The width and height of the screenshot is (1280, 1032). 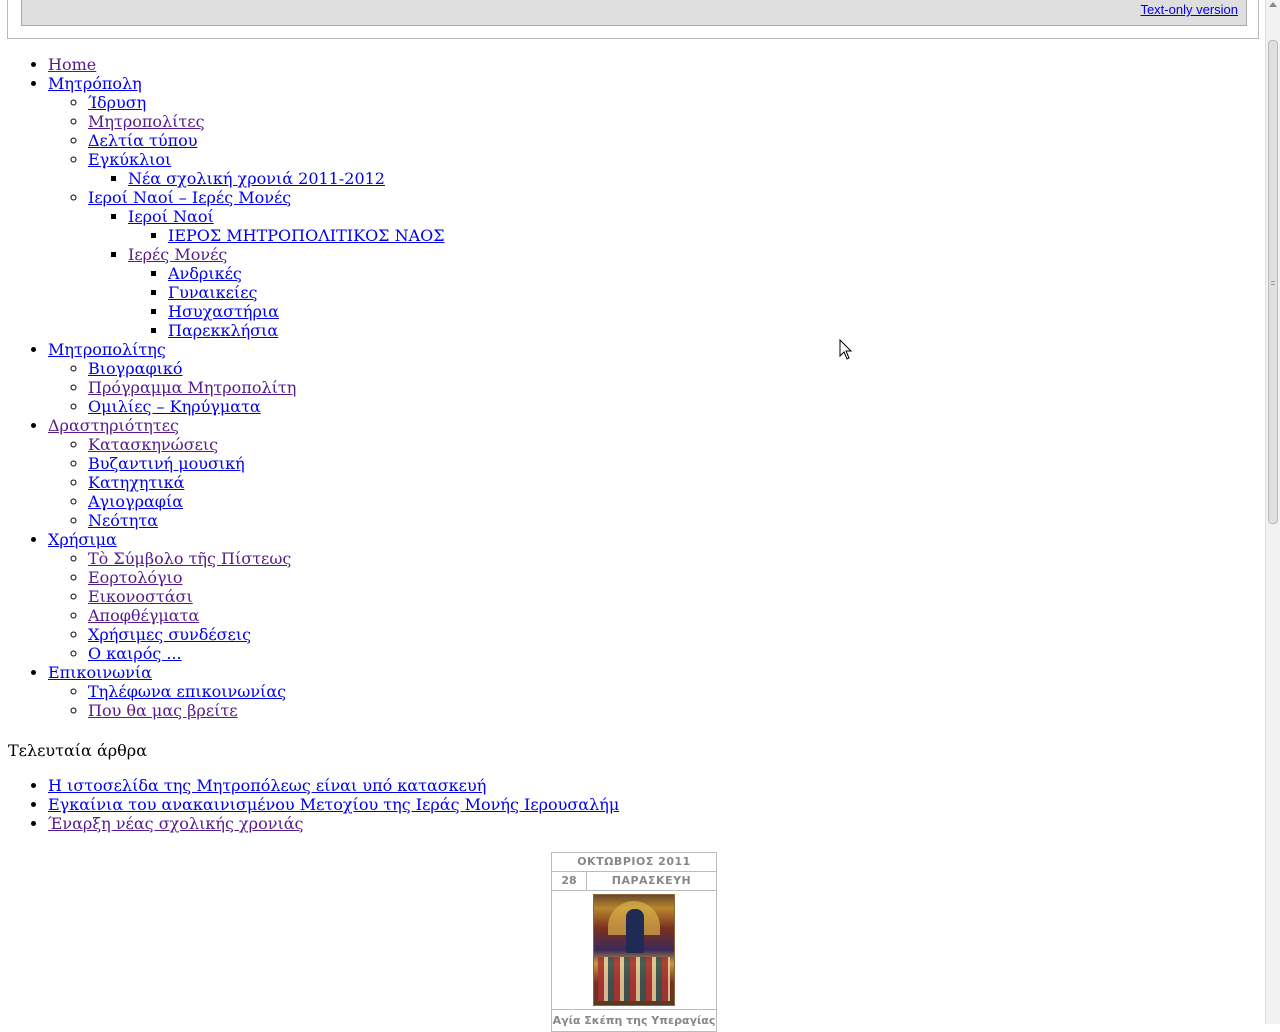 What do you see at coordinates (113, 425) in the screenshot?
I see `drastiriotites-link: Δραστηριότητες` at bounding box center [113, 425].